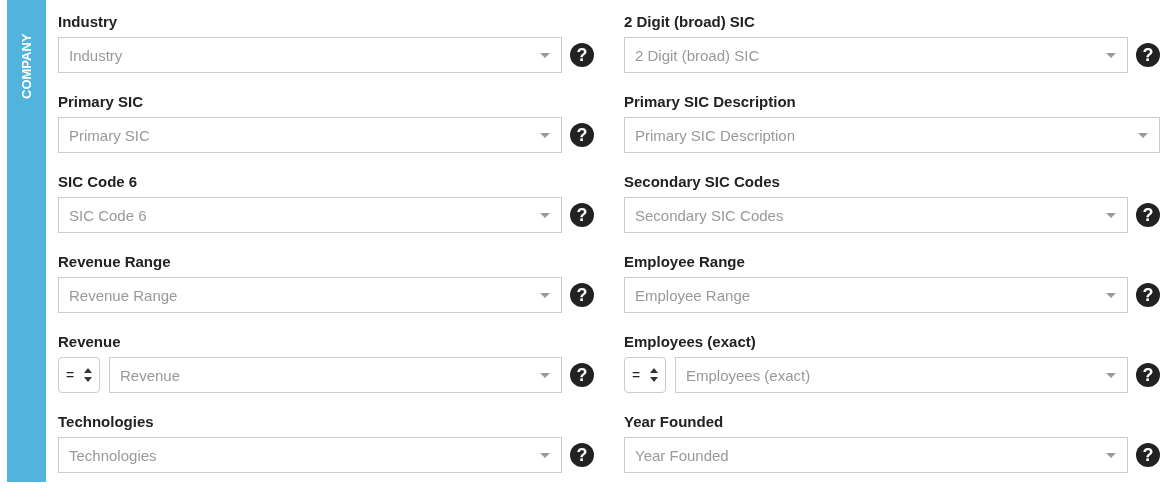 The height and width of the screenshot is (496, 1171). I want to click on field-label: SIC Code 6, so click(98, 182).